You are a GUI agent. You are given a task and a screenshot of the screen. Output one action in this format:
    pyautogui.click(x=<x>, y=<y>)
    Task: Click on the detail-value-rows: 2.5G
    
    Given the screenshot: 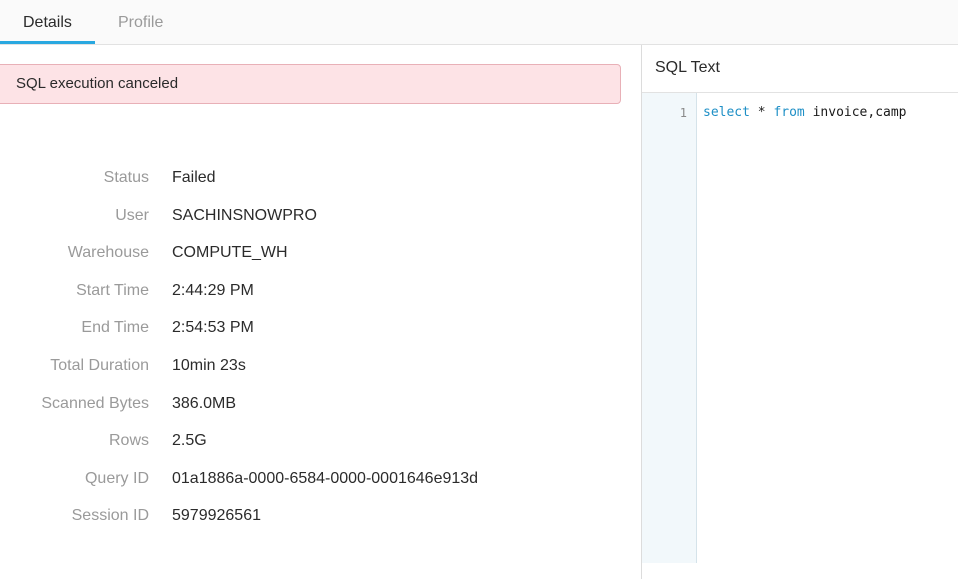 What is the action you would take?
    pyautogui.click(x=189, y=441)
    